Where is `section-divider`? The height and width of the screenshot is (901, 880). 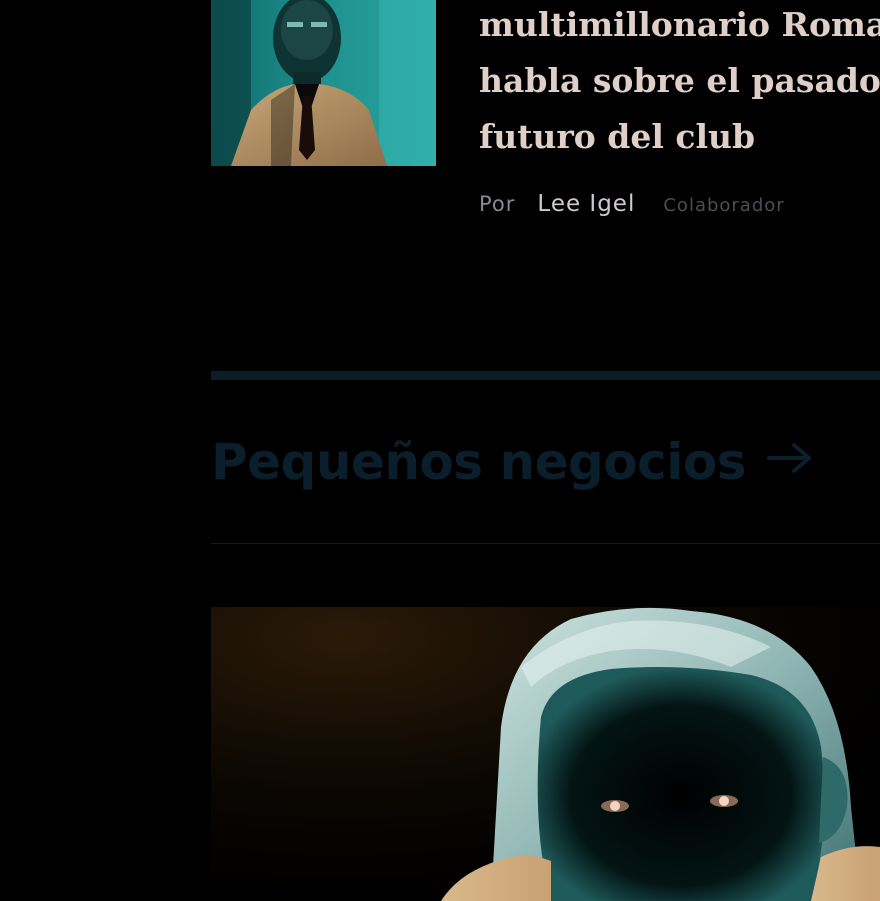
section-divider is located at coordinates (545, 375).